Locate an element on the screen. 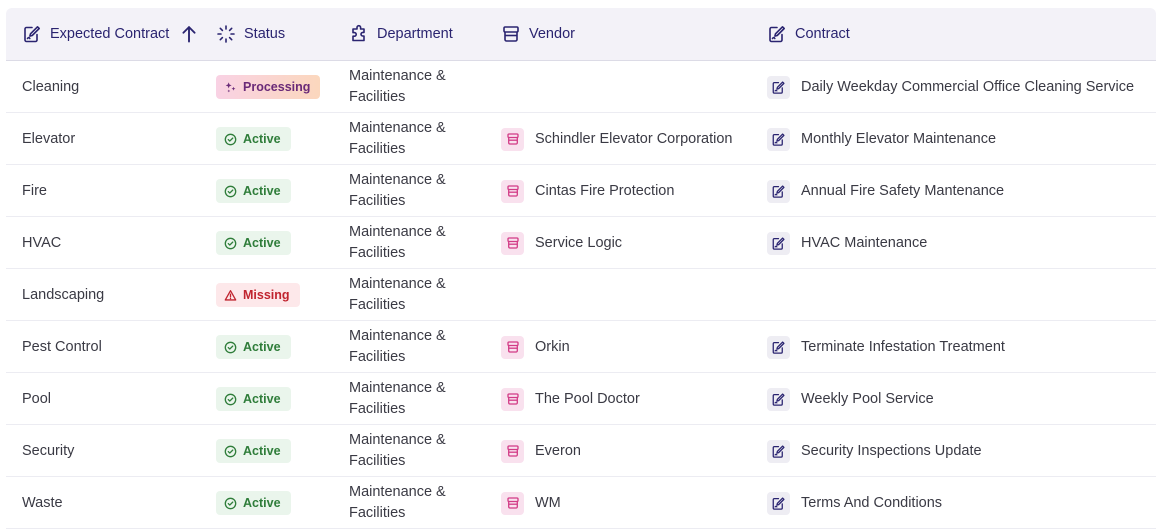 This screenshot has width=1156, height=529. expected-contract-cell: HVAC is located at coordinates (41, 243).